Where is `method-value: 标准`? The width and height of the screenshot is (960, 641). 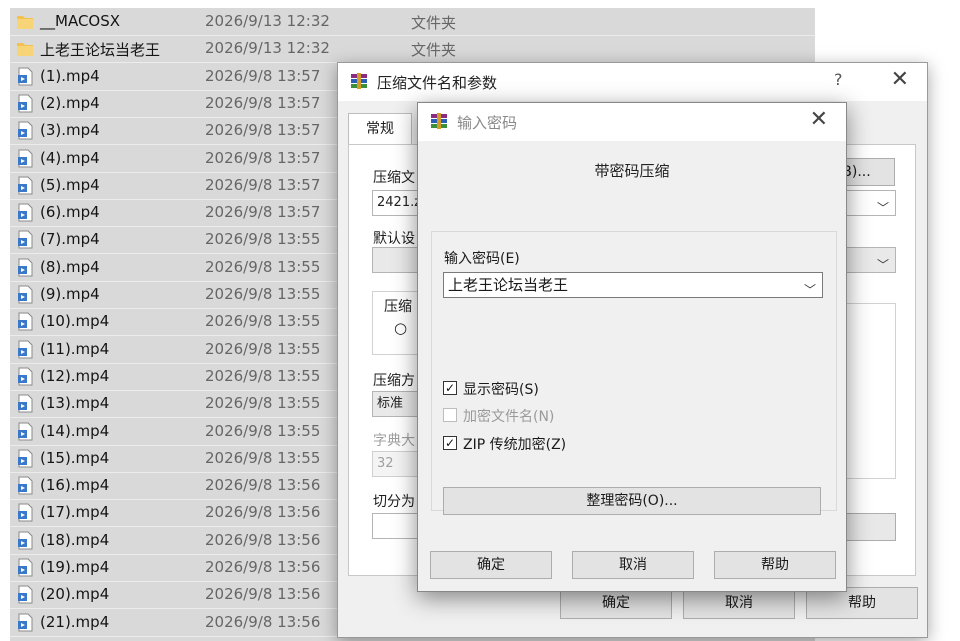 method-value: 标准 is located at coordinates (390, 403).